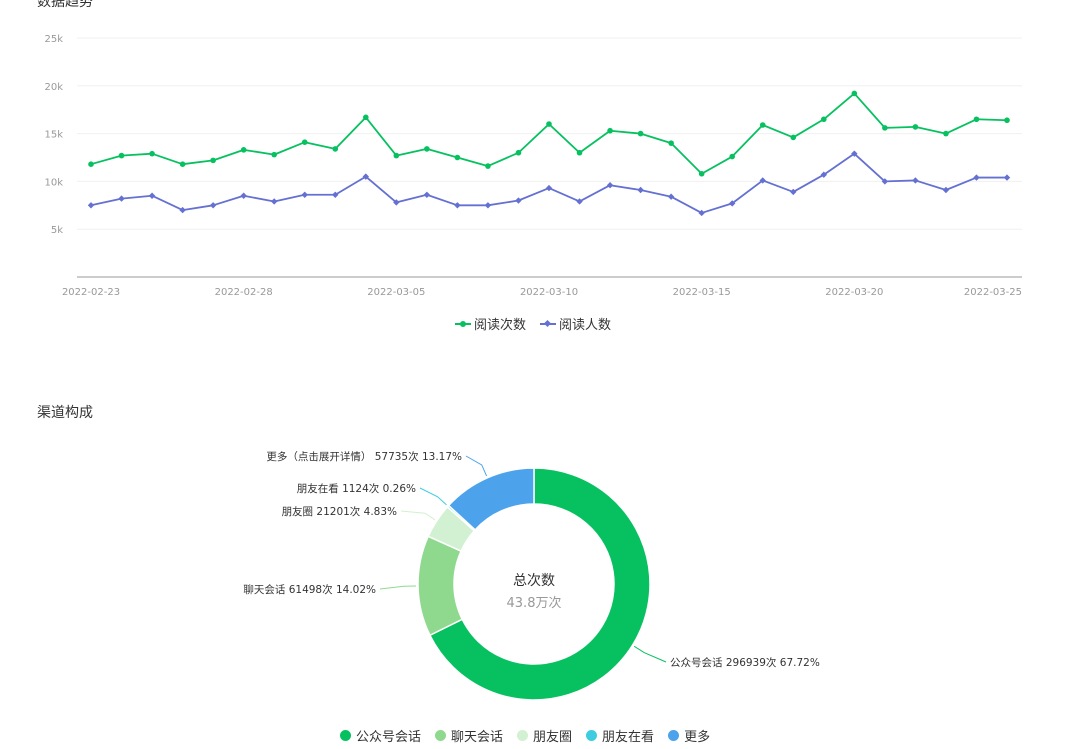  Describe the element at coordinates (628, 737) in the screenshot. I see `legend-label-friends-watching: 朋友在看` at that location.